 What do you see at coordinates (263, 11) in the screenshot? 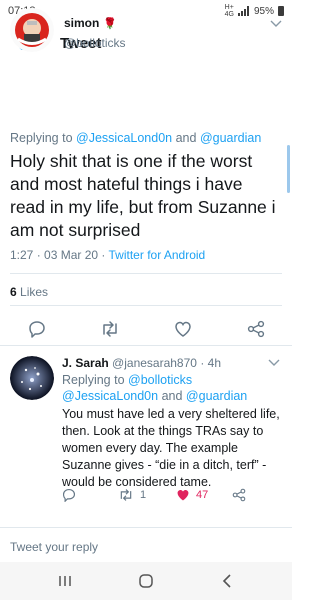
I see `battery-percent: 95%` at bounding box center [263, 11].